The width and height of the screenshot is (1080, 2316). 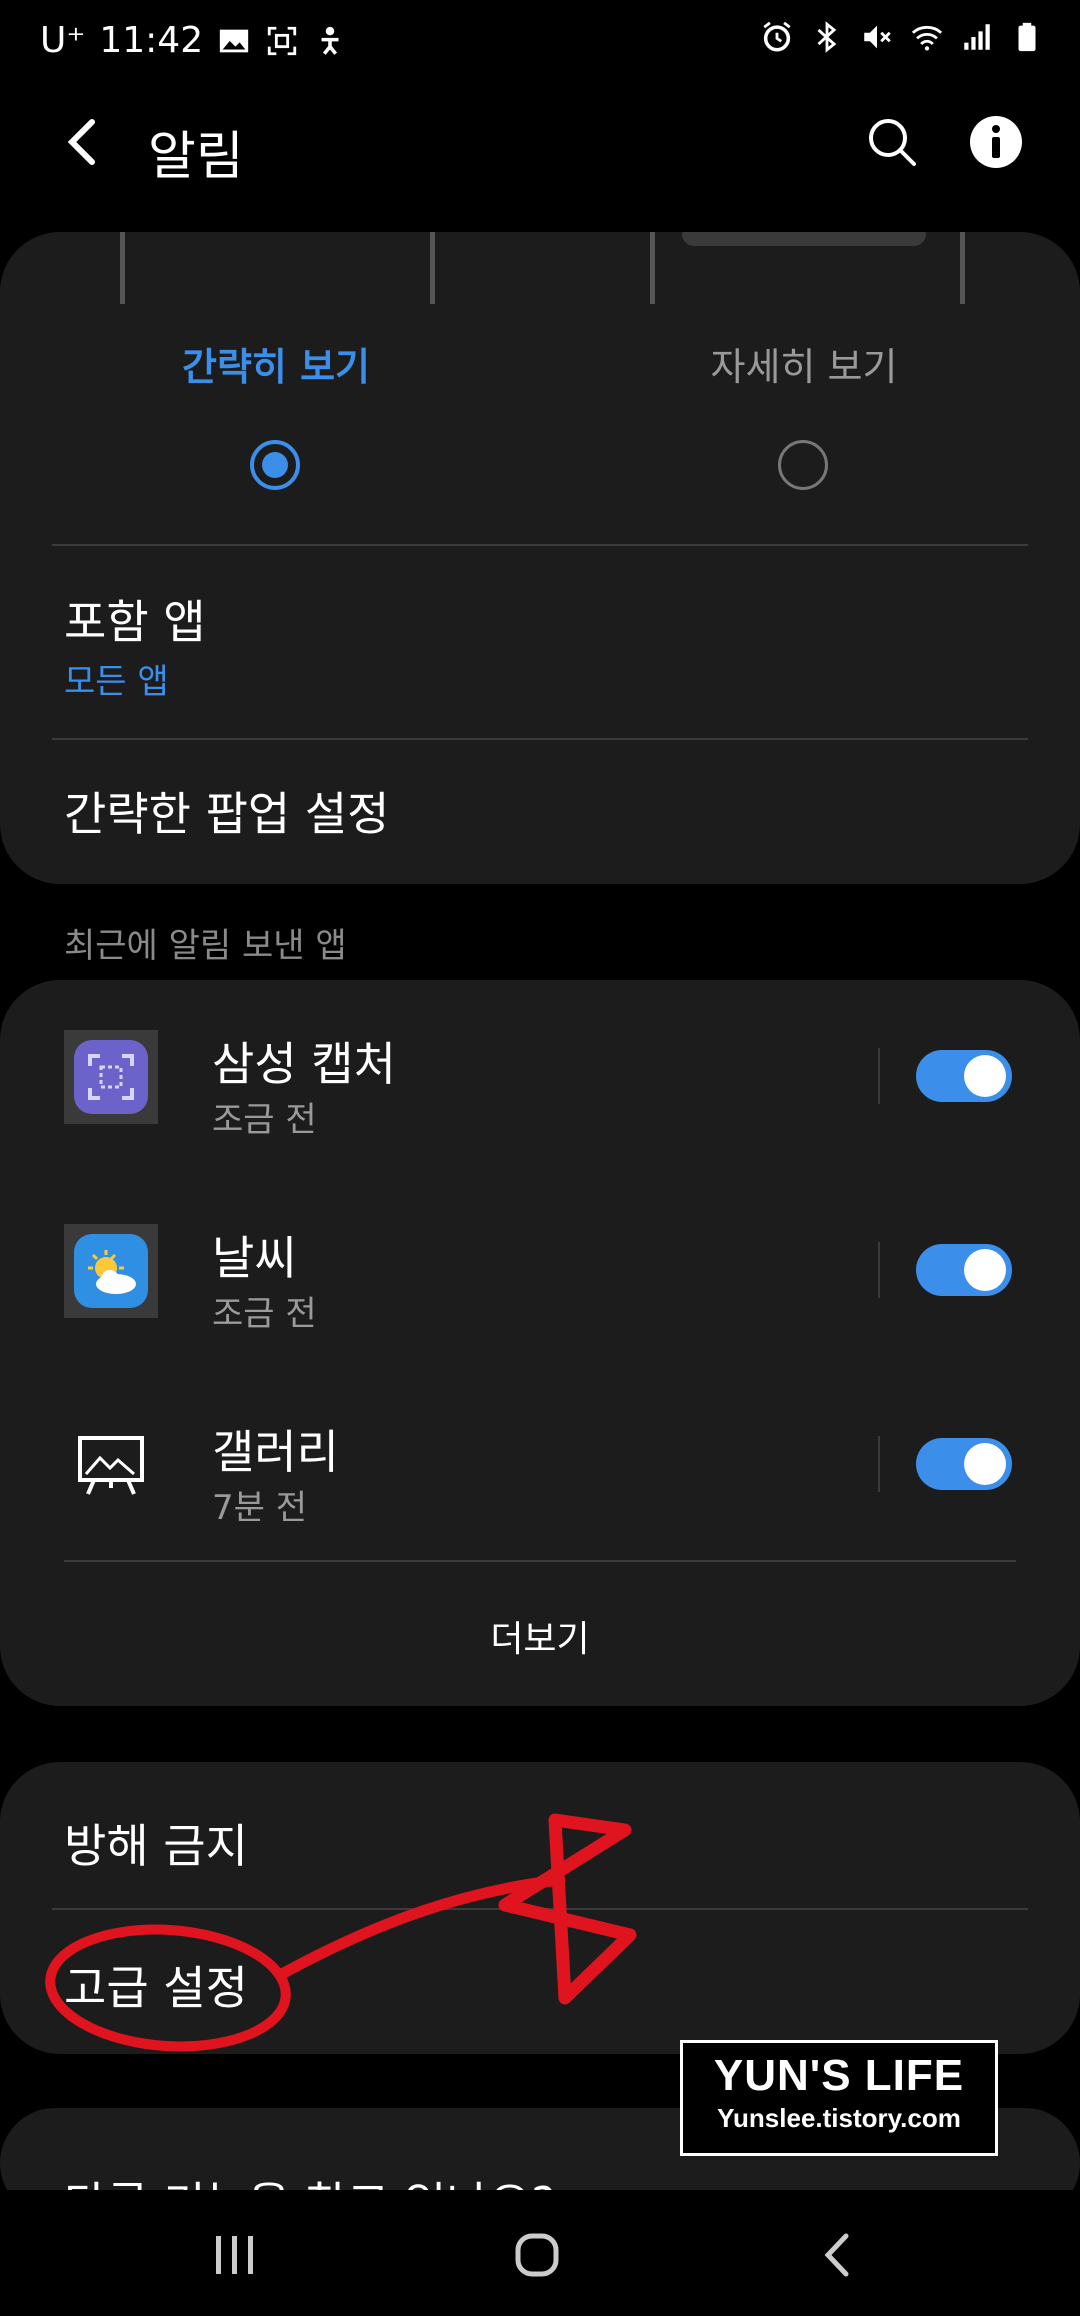 What do you see at coordinates (540, 142) in the screenshot?
I see `app-bar: 알림` at bounding box center [540, 142].